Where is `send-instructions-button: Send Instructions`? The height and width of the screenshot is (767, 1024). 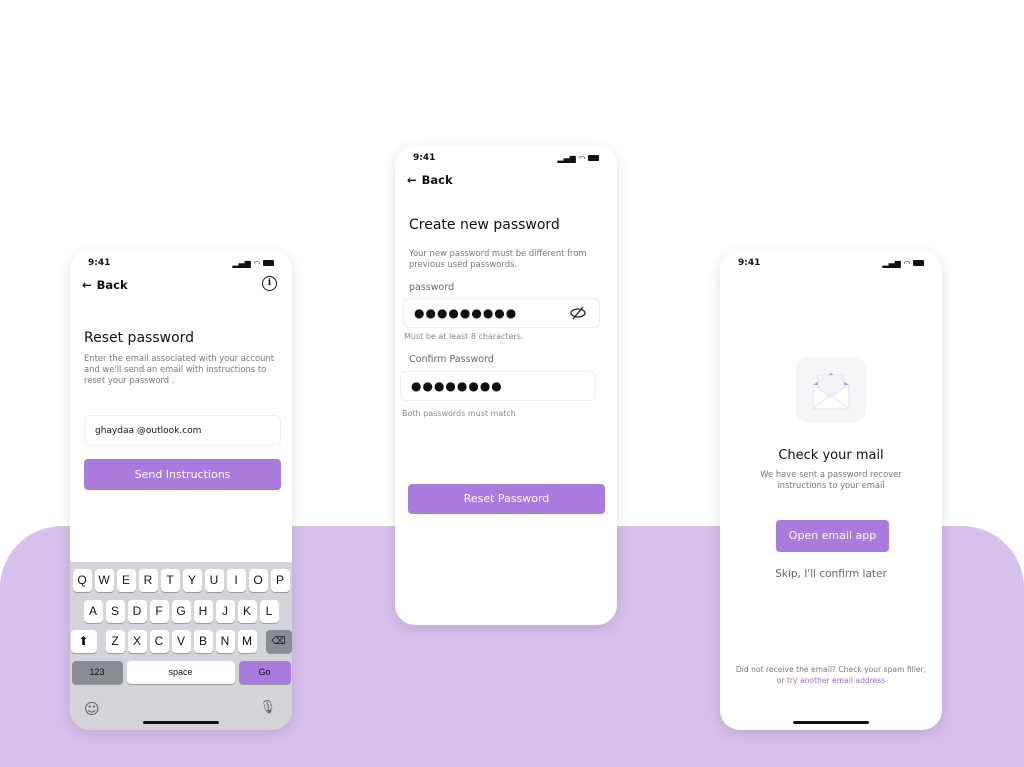 send-instructions-button: Send Instructions is located at coordinates (182, 474).